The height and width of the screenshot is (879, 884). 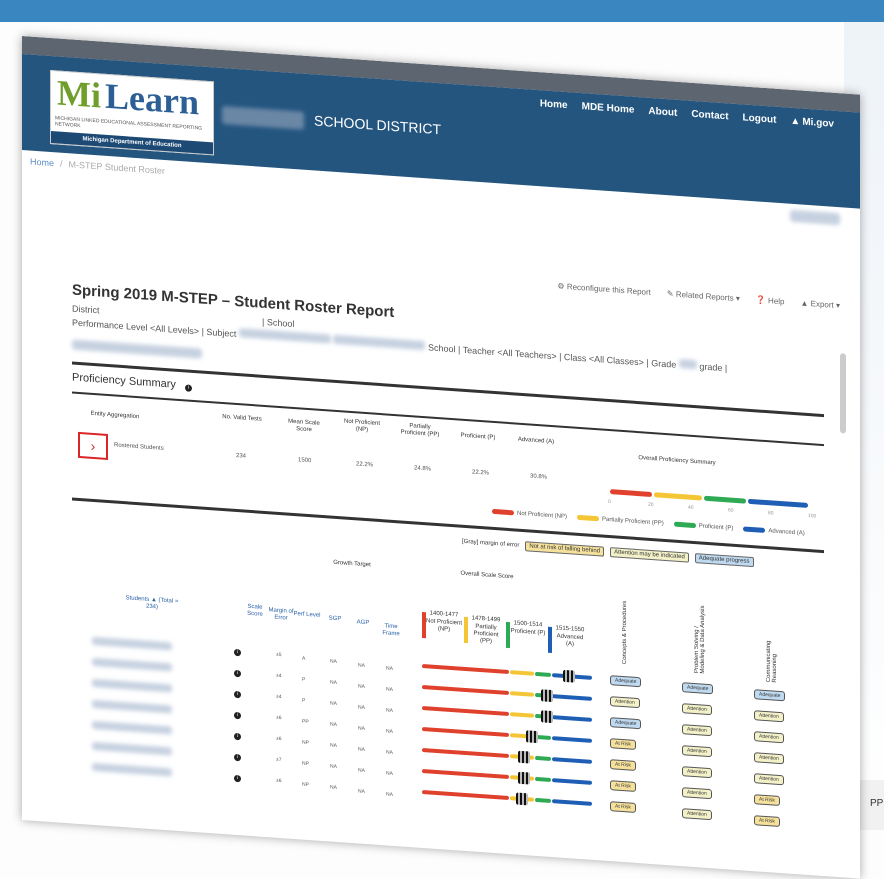 I want to click on page-scrollbar, so click(x=843, y=393).